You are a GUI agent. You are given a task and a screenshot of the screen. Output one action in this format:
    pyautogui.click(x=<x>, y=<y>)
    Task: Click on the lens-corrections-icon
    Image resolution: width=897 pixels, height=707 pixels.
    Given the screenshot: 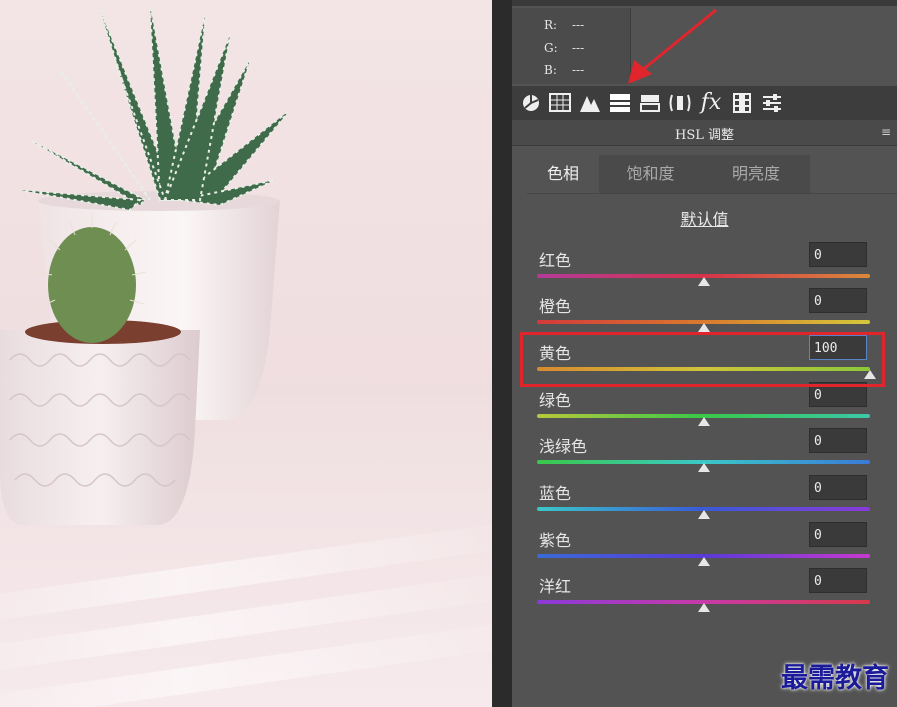 What is the action you would take?
    pyautogui.click(x=680, y=103)
    